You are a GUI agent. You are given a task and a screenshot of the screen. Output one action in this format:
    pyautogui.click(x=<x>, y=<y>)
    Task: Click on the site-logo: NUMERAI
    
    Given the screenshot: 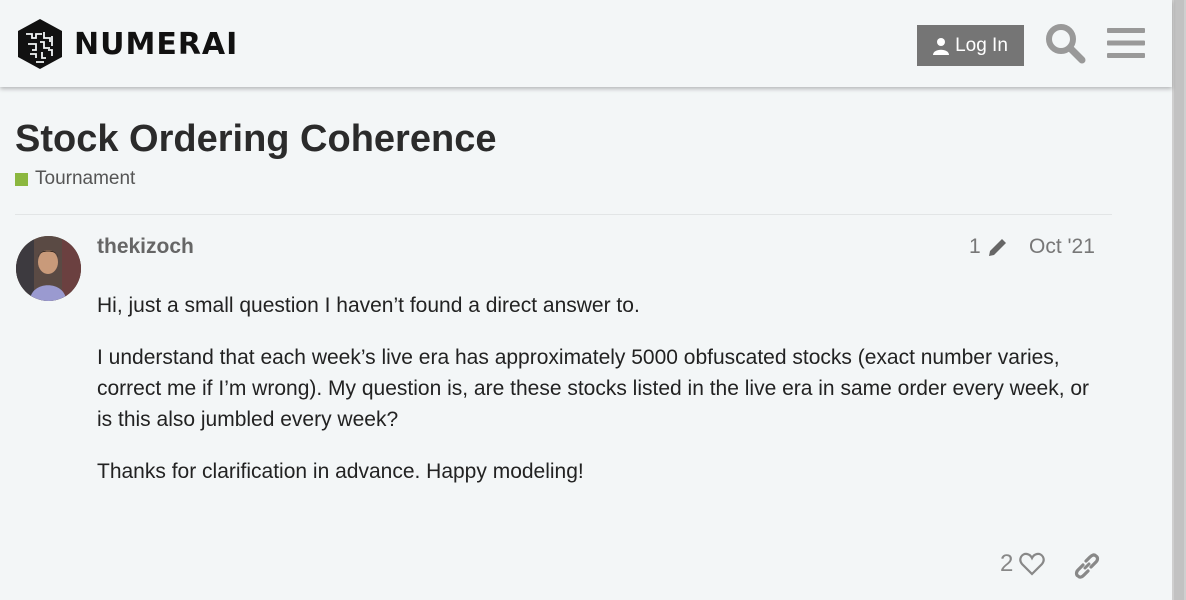 What is the action you would take?
    pyautogui.click(x=127, y=44)
    